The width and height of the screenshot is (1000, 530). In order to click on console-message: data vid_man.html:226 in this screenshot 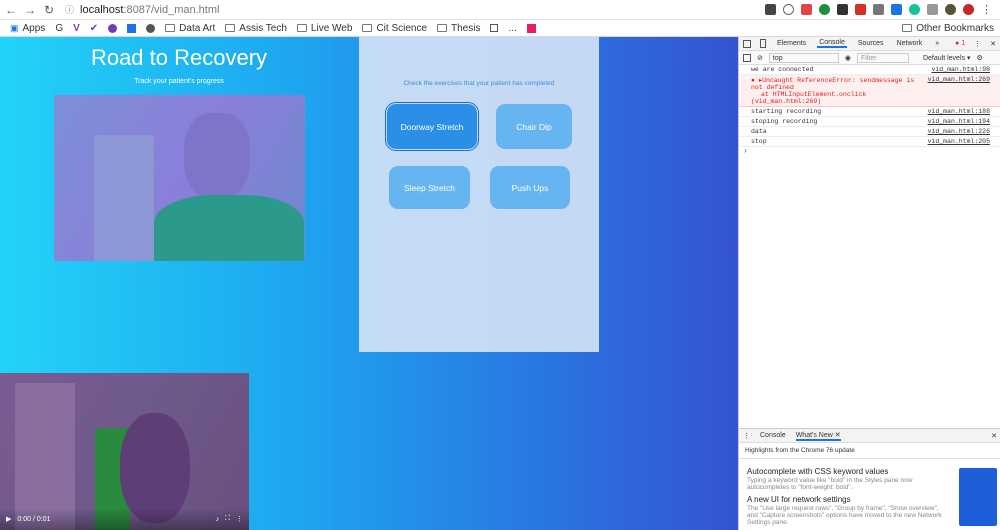, I will do `click(869, 132)`.